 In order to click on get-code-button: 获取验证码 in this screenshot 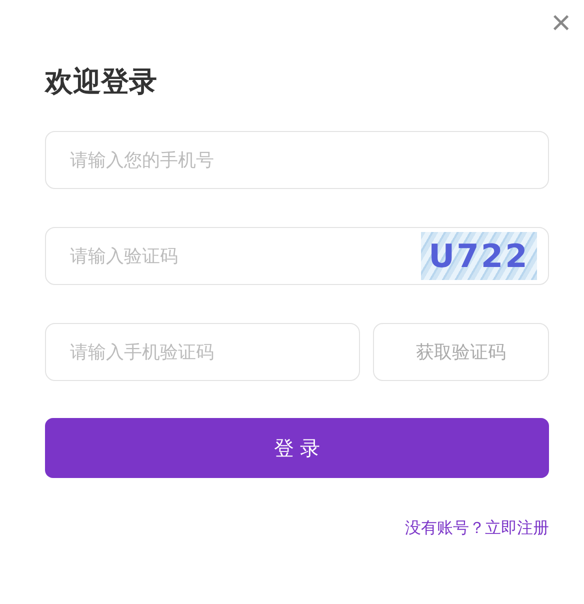, I will do `click(461, 352)`.